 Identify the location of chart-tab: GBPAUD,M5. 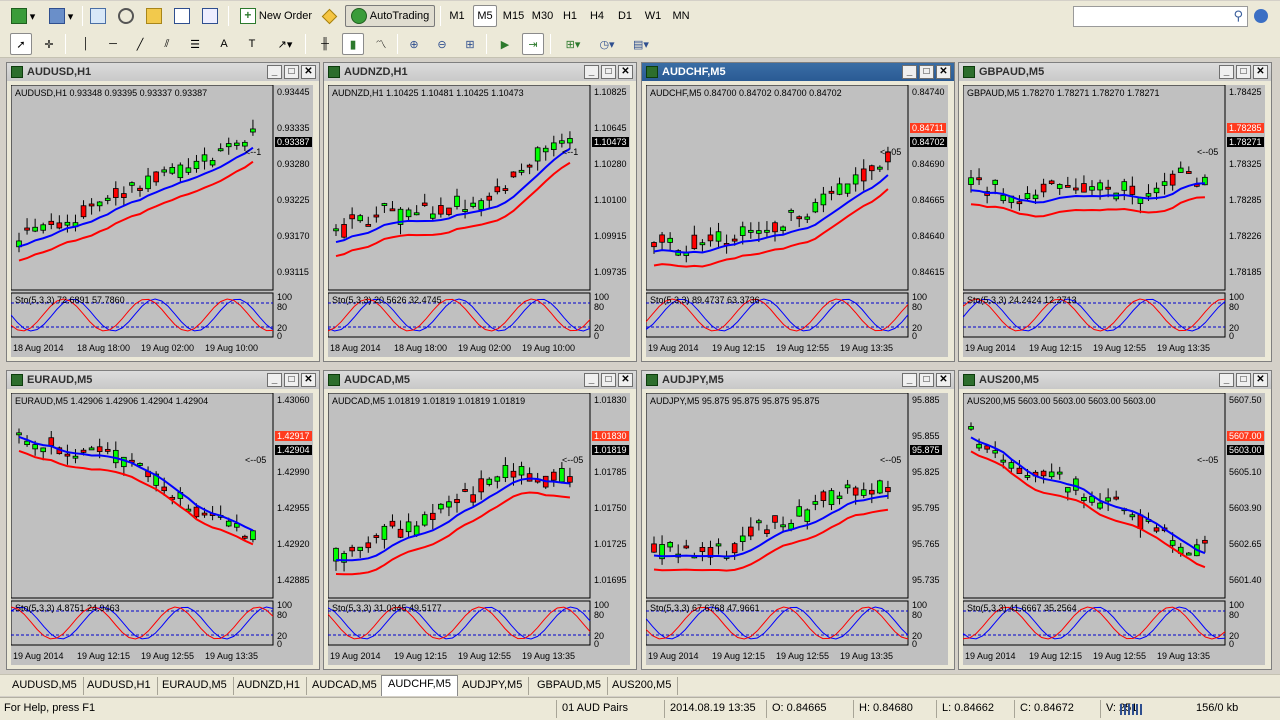
(569, 686).